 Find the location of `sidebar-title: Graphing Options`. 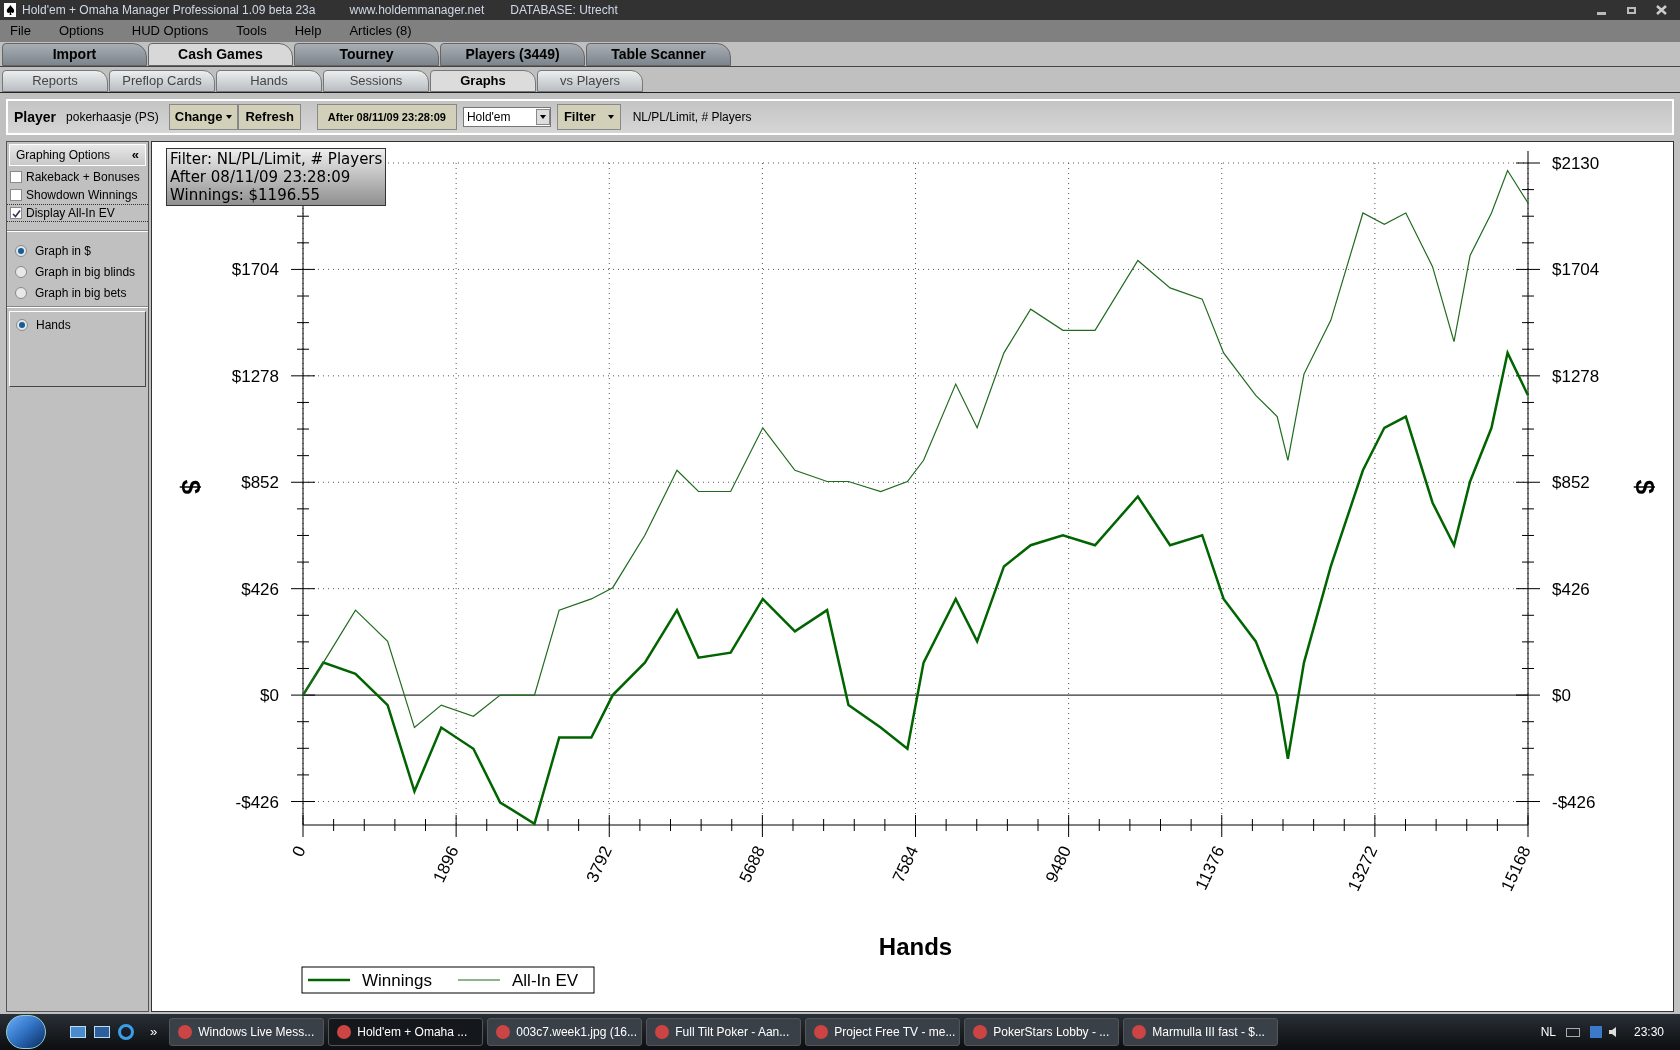

sidebar-title: Graphing Options is located at coordinates (63, 155).